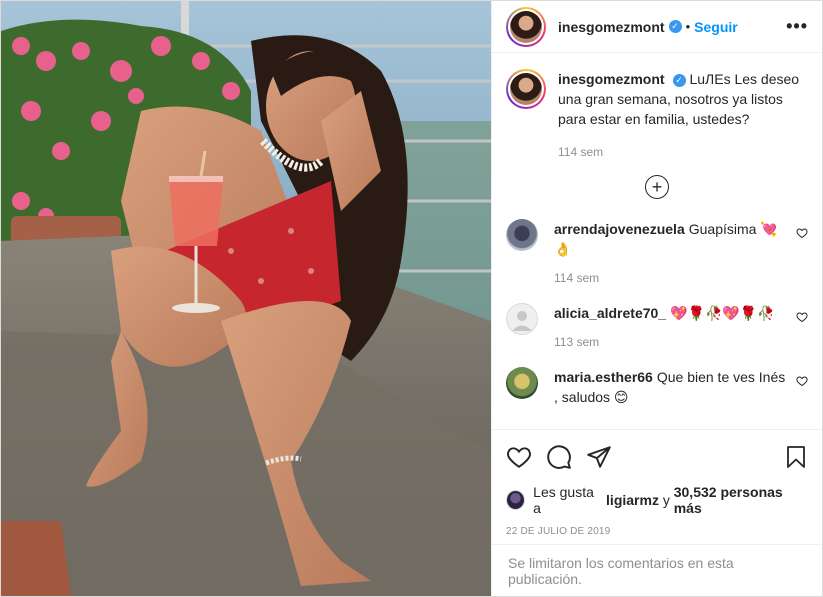 This screenshot has width=823, height=597. What do you see at coordinates (671, 342) in the screenshot?
I see `comment-time: 113 sem` at bounding box center [671, 342].